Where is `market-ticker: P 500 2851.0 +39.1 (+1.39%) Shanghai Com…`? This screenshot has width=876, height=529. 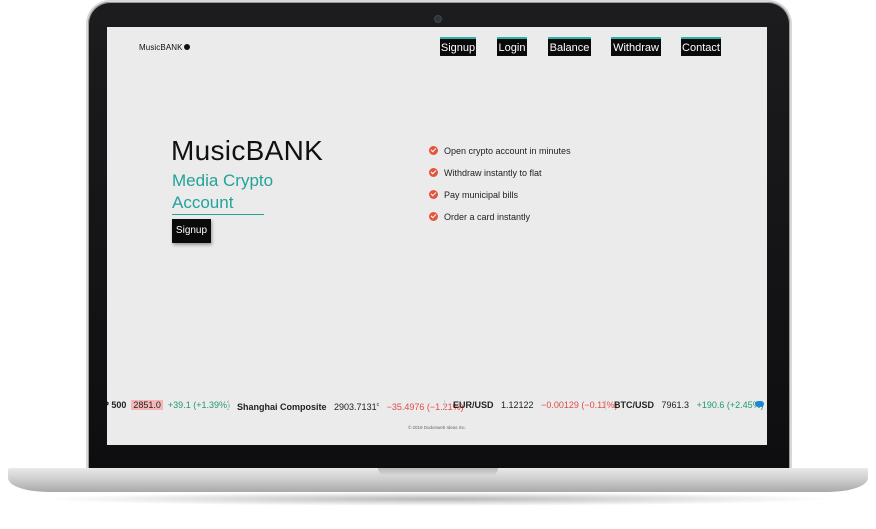
market-ticker: P 500 2851.0 +39.1 (+1.39%) Shanghai Com… is located at coordinates (437, 405).